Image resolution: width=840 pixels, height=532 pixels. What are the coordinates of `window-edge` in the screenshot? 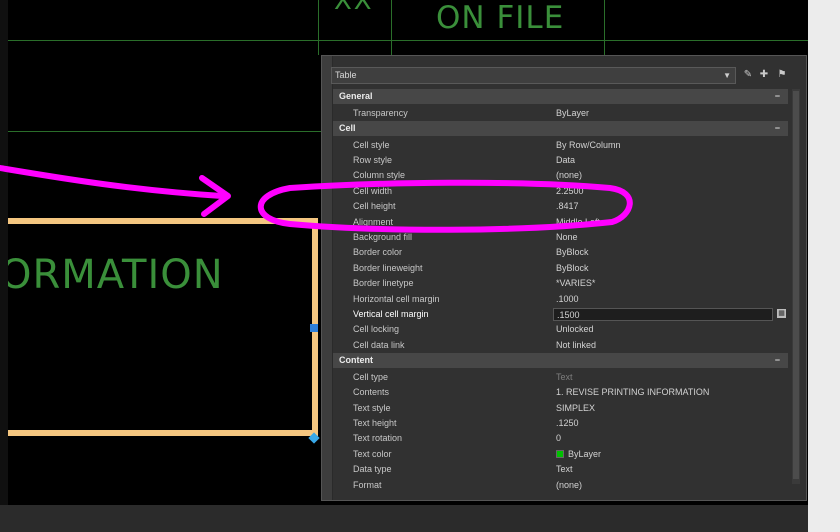 It's located at (824, 266).